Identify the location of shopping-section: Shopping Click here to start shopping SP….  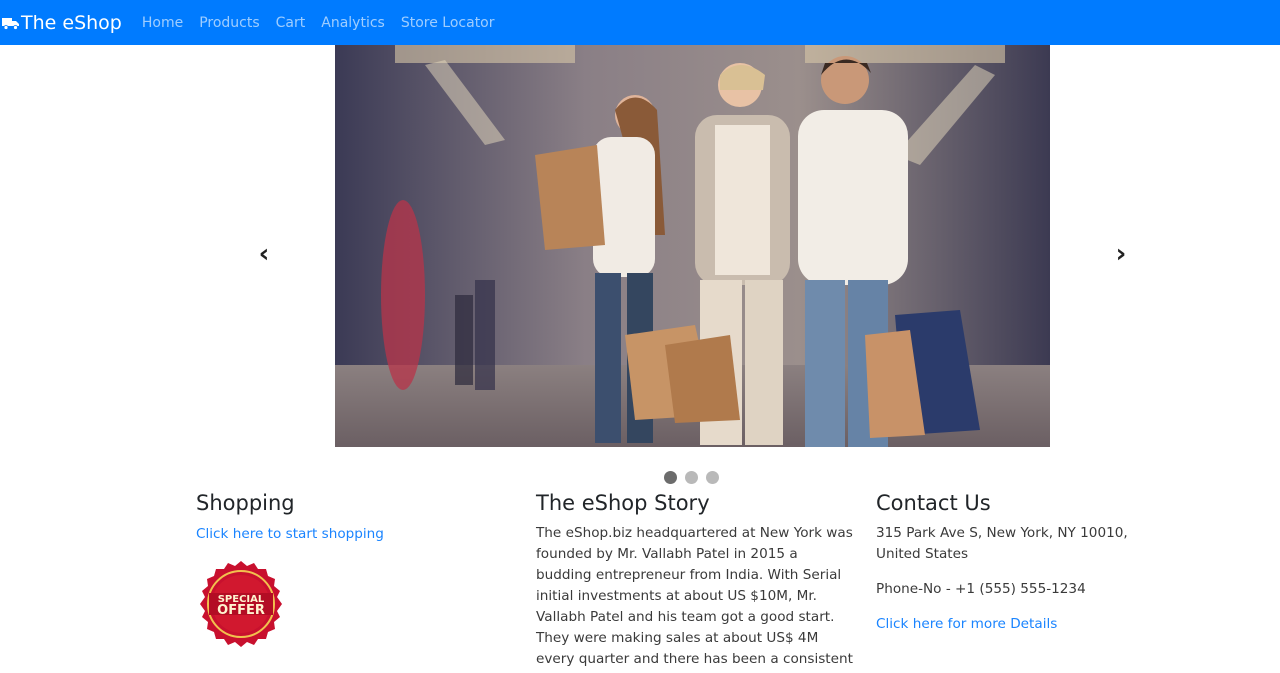
(351, 569).